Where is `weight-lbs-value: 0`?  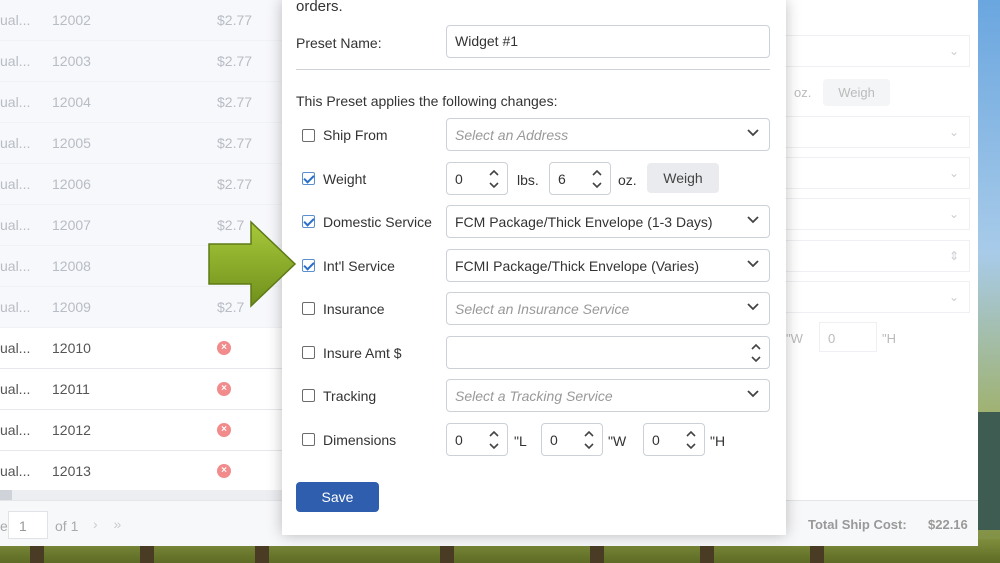
weight-lbs-value: 0 is located at coordinates (459, 179).